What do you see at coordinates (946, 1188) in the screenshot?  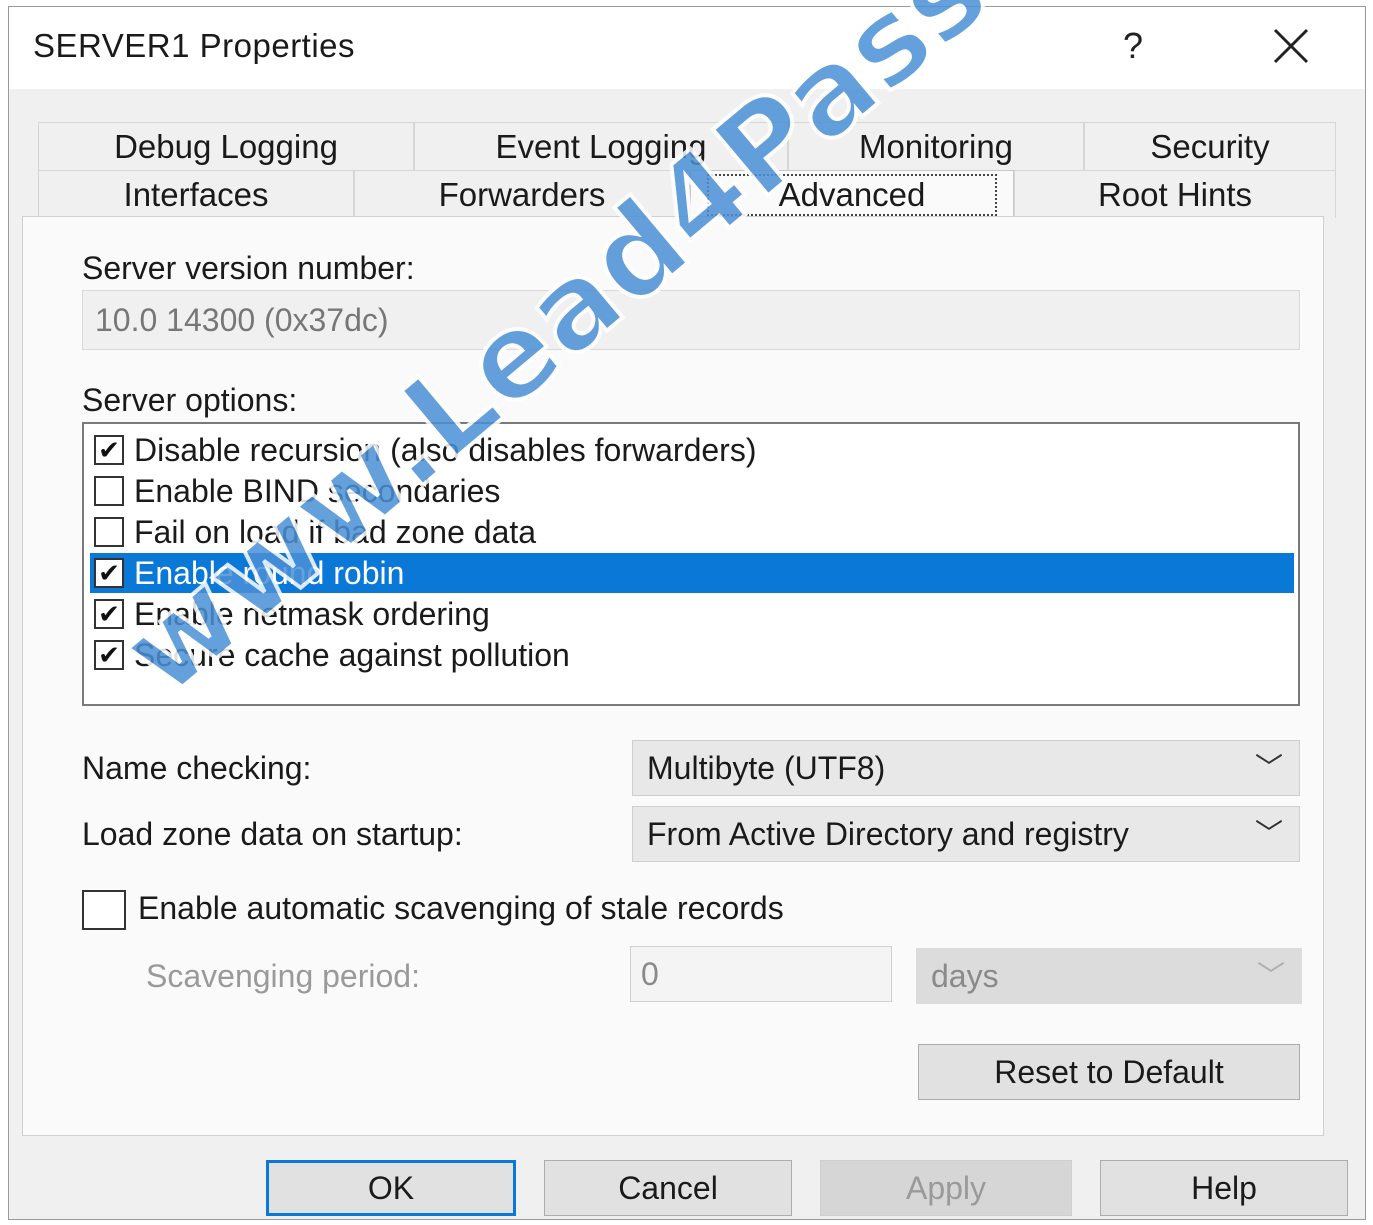 I see `apply-button: Apply` at bounding box center [946, 1188].